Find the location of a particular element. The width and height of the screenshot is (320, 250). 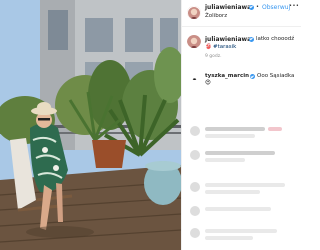

location-link: Żoliborz is located at coordinates (216, 16).